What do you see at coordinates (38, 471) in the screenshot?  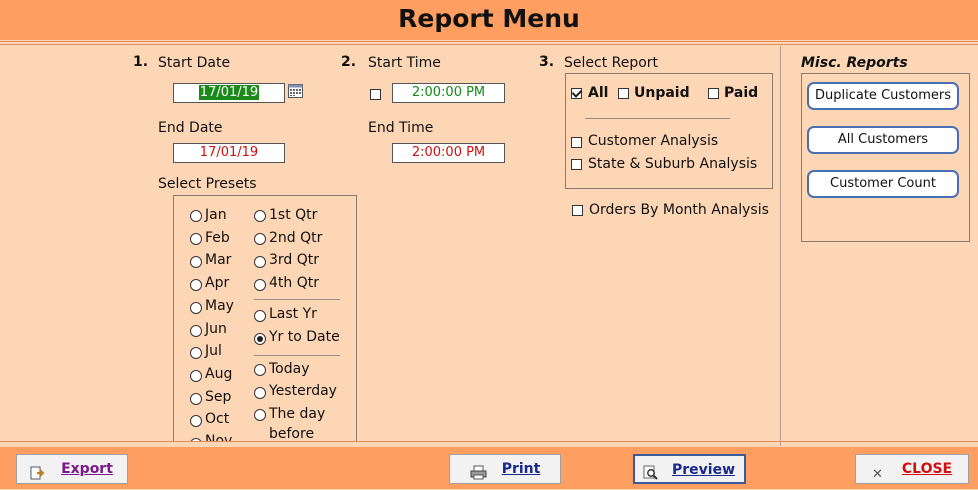 I see `export-icon` at bounding box center [38, 471].